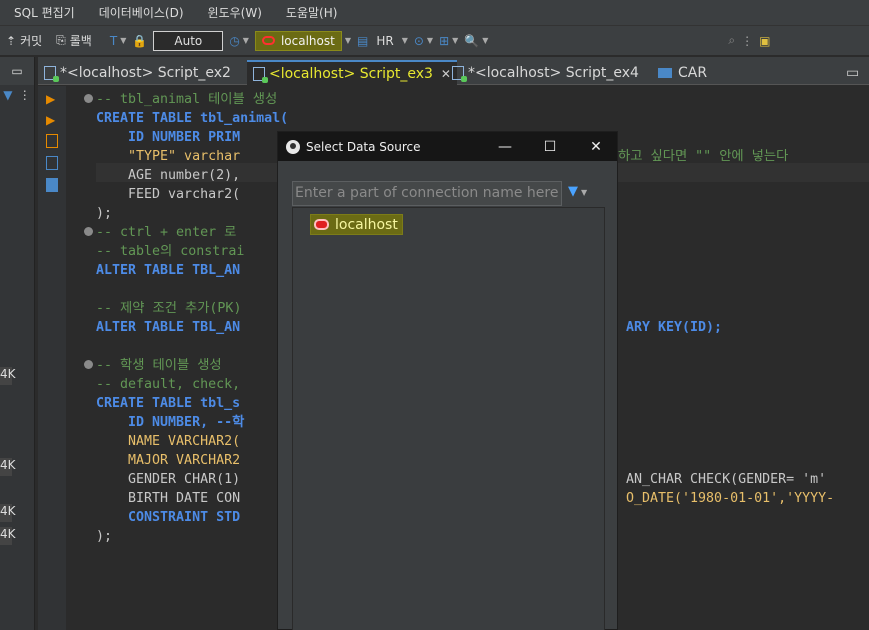 This screenshot has width=869, height=630. What do you see at coordinates (44, 12) in the screenshot?
I see `menu-sql-editor: SQL 편집기` at bounding box center [44, 12].